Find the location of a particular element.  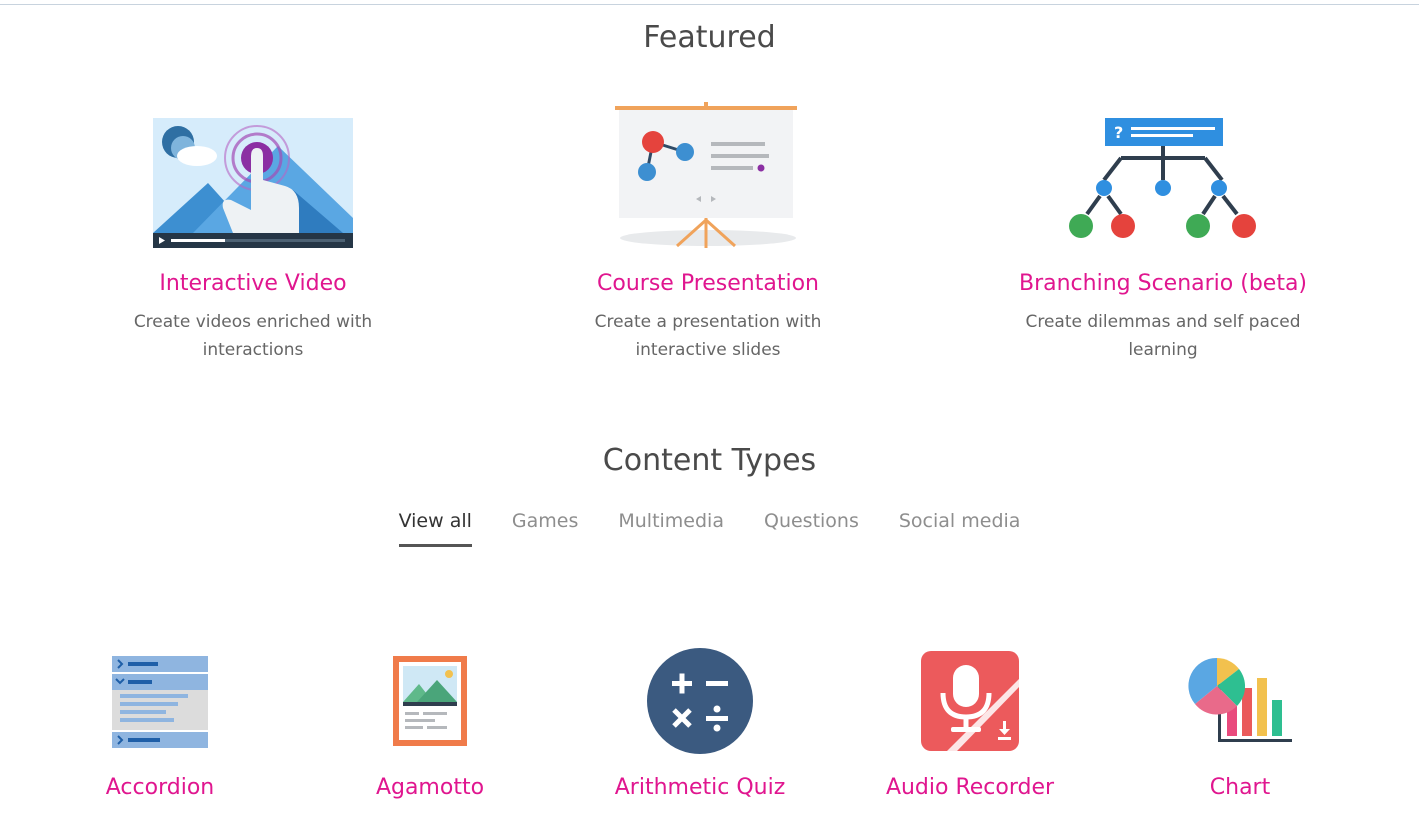

tab-questions: Questions is located at coordinates (811, 528).